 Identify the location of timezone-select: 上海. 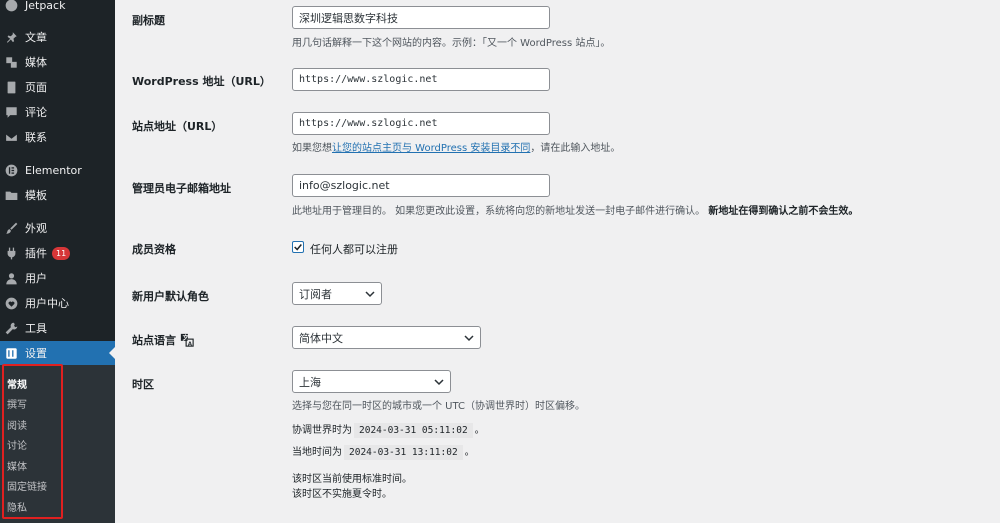
(371, 381).